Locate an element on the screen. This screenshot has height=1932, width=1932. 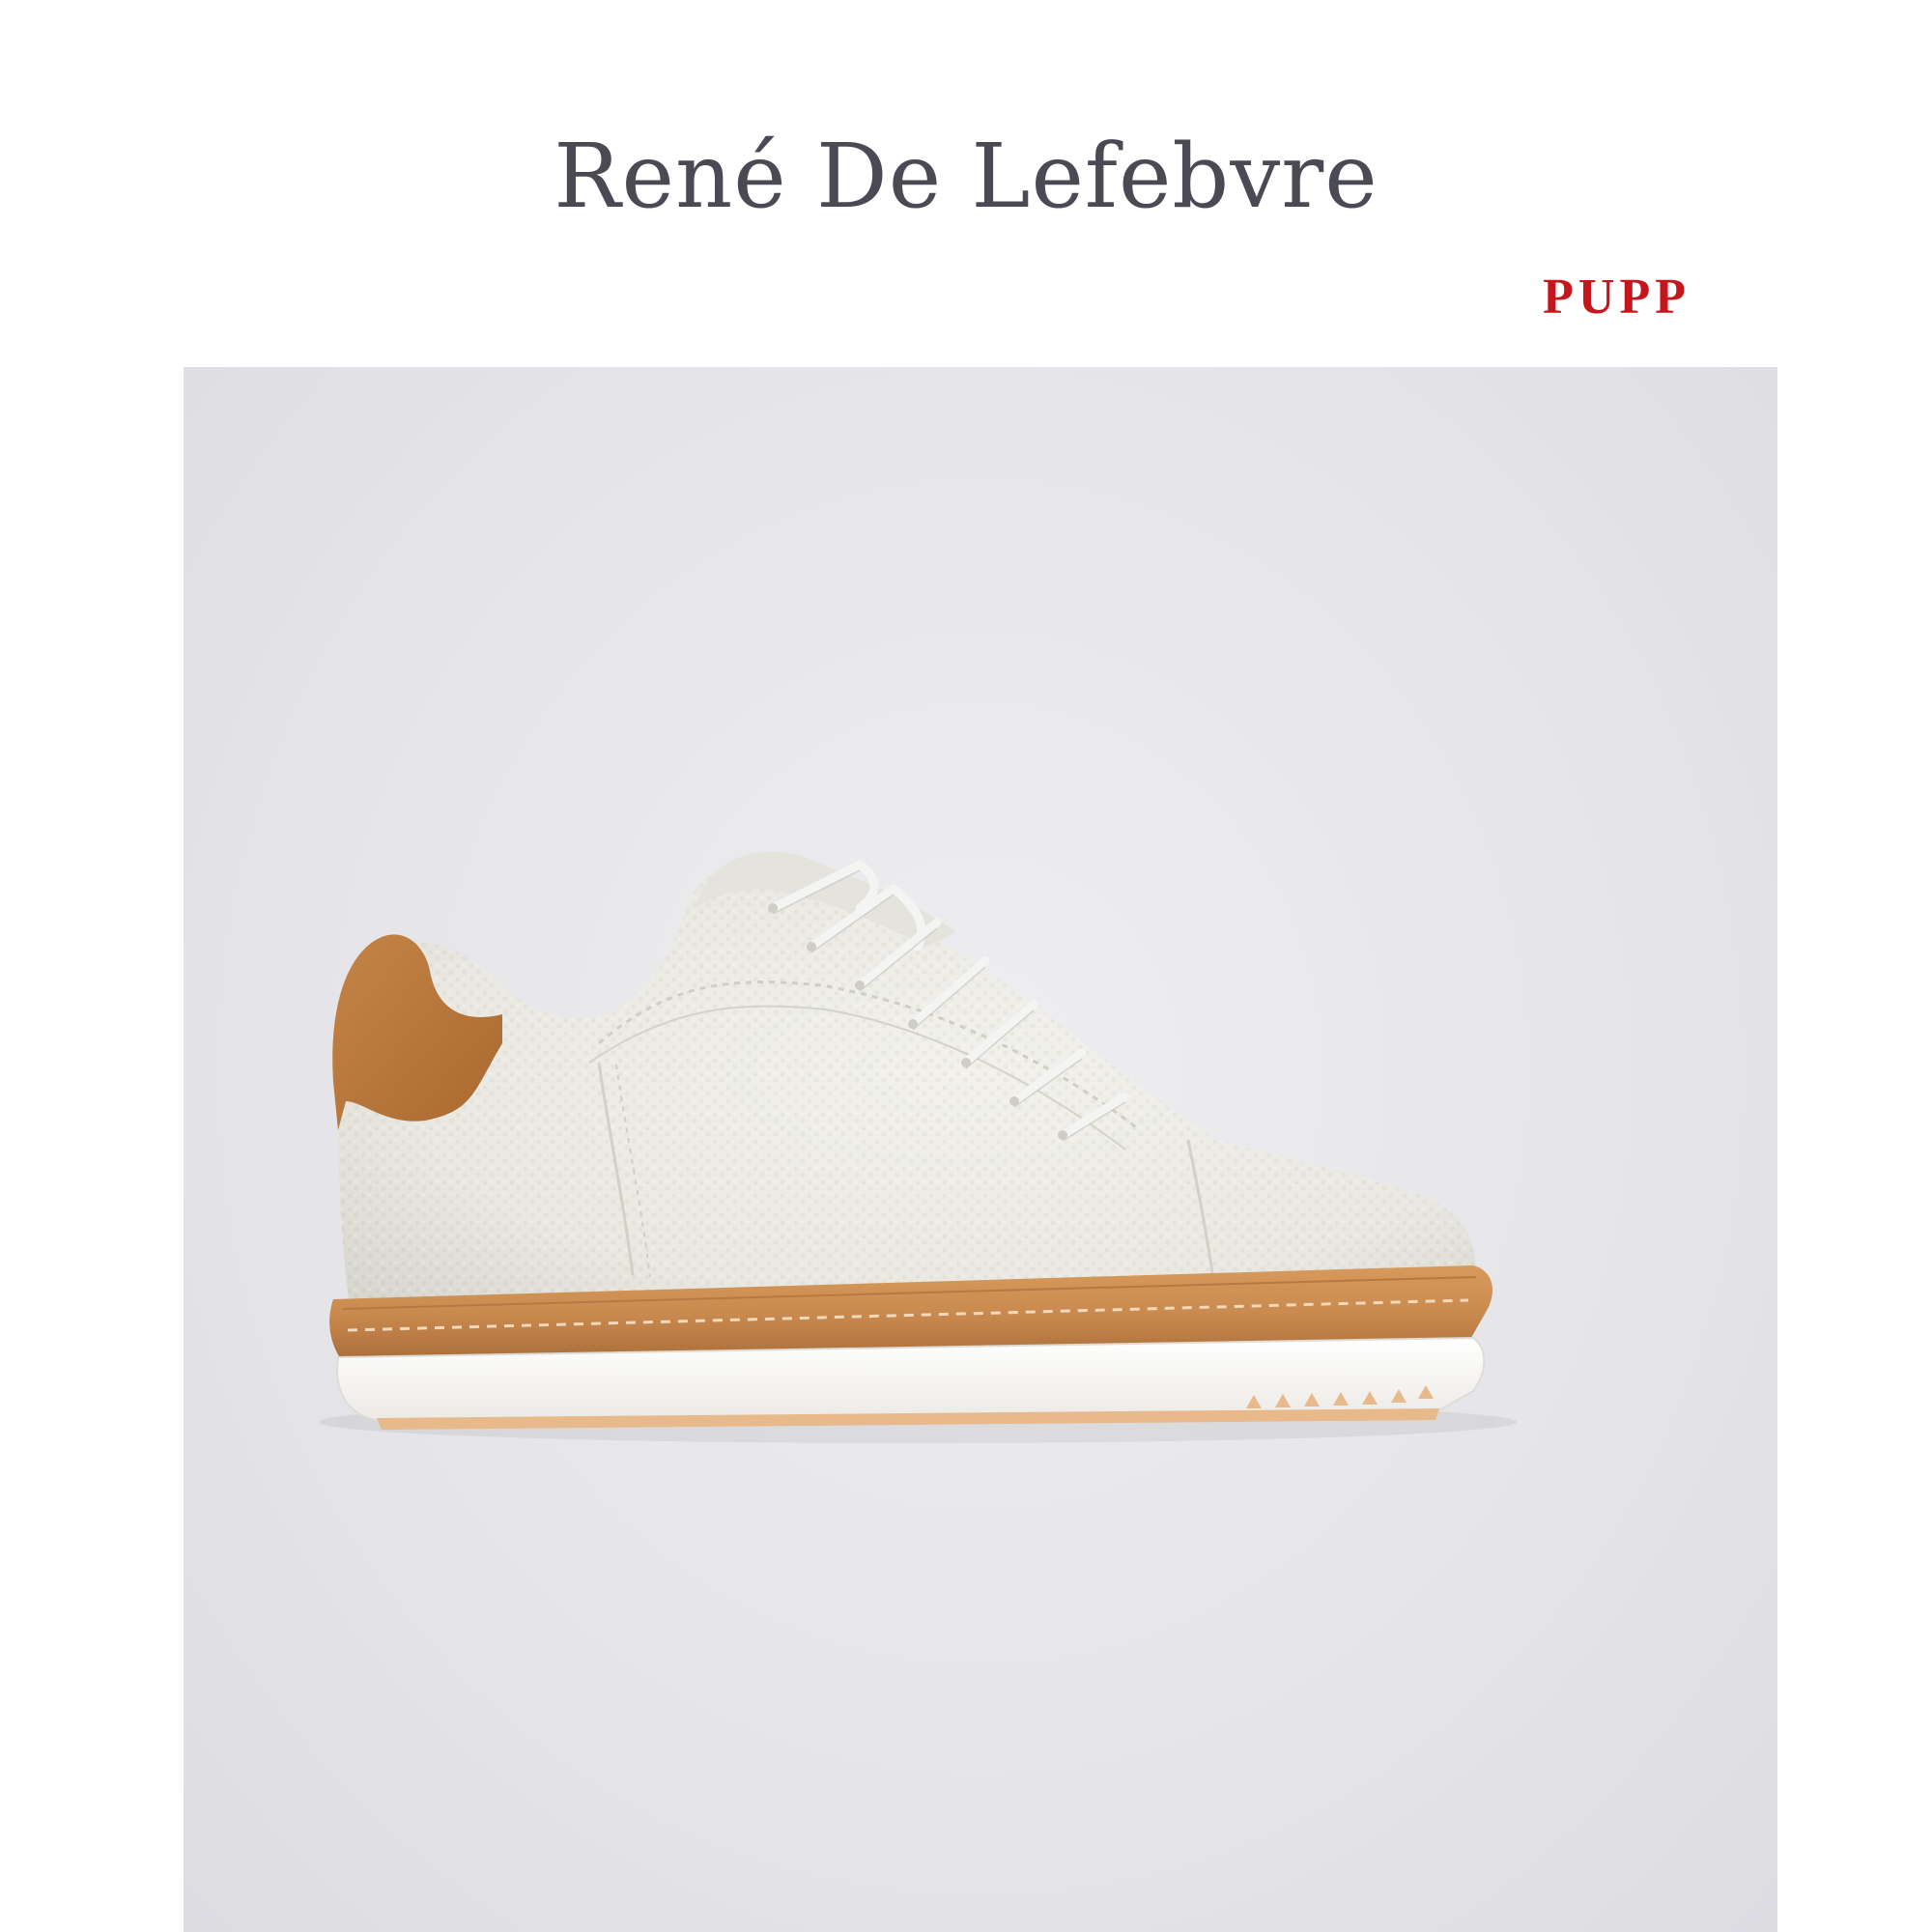
brand-title: René De Lefebvre is located at coordinates (966, 176).